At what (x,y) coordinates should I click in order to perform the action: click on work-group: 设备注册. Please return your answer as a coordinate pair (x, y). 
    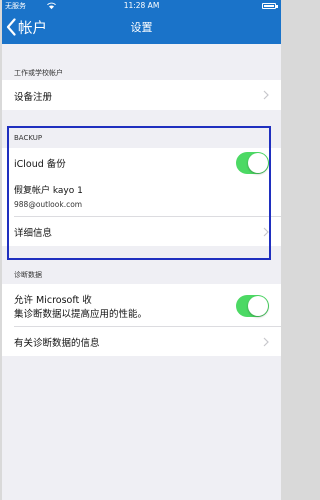
    Looking at the image, I should click on (141, 95).